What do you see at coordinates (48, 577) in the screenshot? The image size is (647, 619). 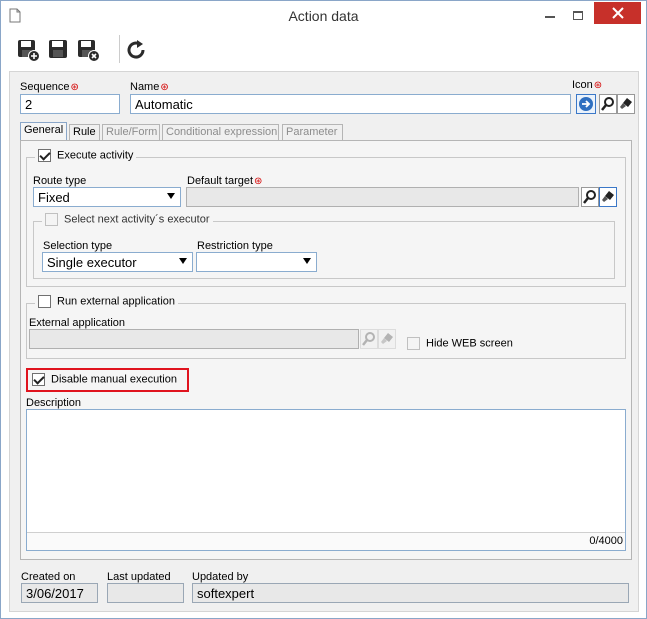 I see `created-on-label: Created on` at bounding box center [48, 577].